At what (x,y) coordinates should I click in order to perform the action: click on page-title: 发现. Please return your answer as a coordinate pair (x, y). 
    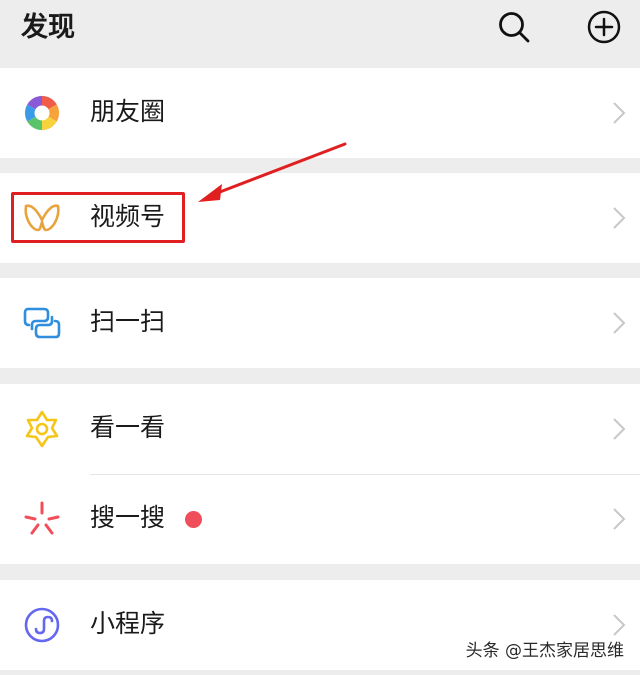
    Looking at the image, I should click on (48, 27).